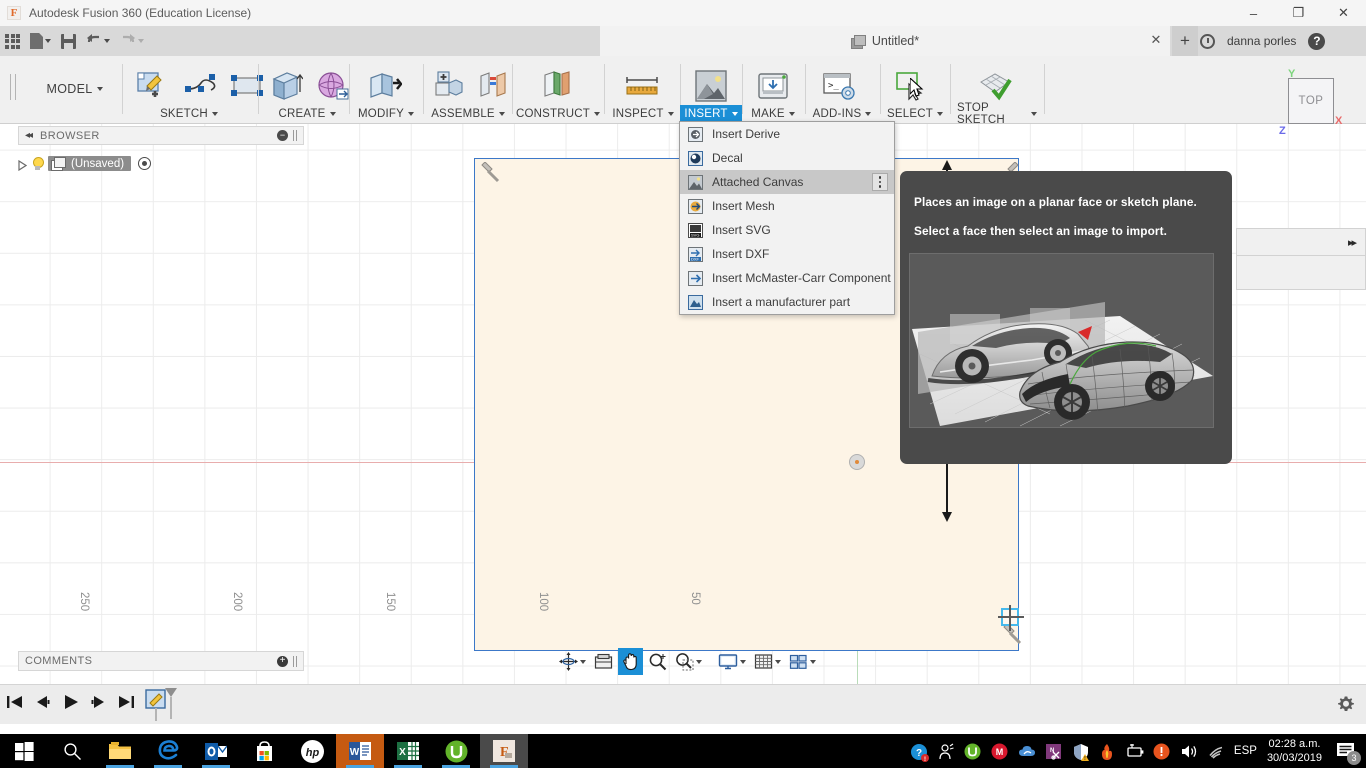 The image size is (1366, 768). I want to click on insert-canvas-button, so click(710, 85).